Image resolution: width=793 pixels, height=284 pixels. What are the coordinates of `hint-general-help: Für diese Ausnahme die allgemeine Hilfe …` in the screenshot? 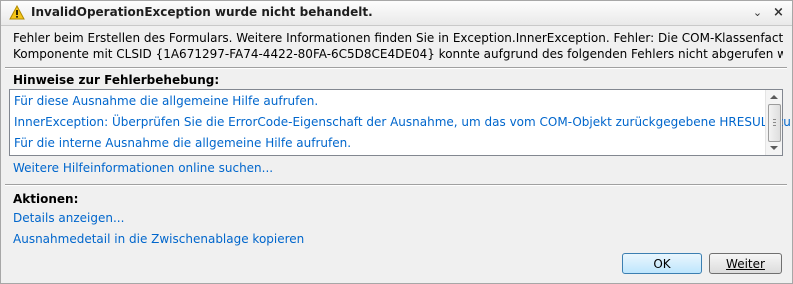 It's located at (166, 101).